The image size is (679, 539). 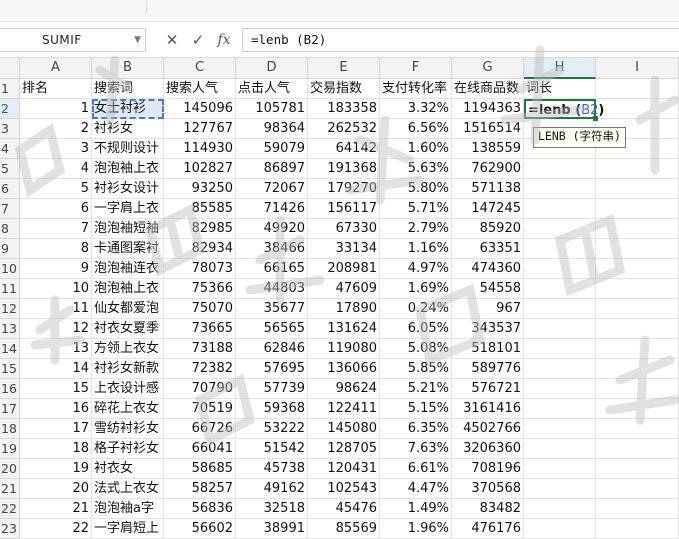 What do you see at coordinates (10, 289) in the screenshot?
I see `row-header: 11` at bounding box center [10, 289].